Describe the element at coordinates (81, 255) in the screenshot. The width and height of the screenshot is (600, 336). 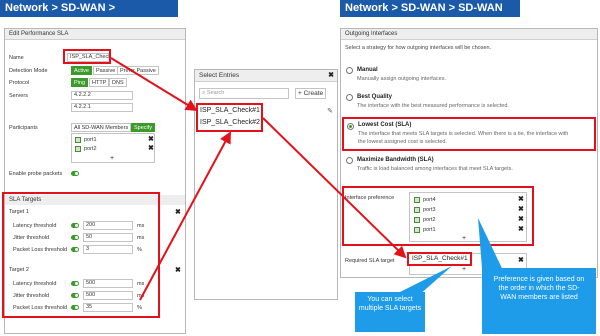
I see `sla-targets-highlight-box` at that location.